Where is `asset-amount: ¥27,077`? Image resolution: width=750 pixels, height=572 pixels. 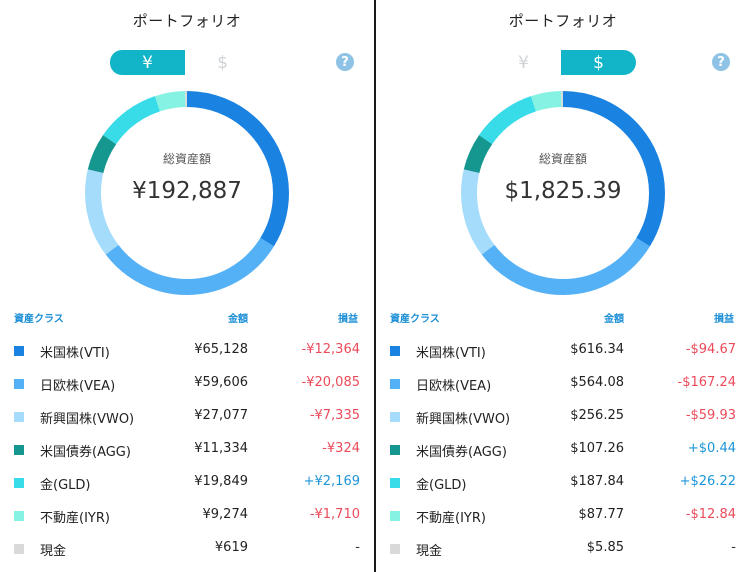 asset-amount: ¥27,077 is located at coordinates (221, 415).